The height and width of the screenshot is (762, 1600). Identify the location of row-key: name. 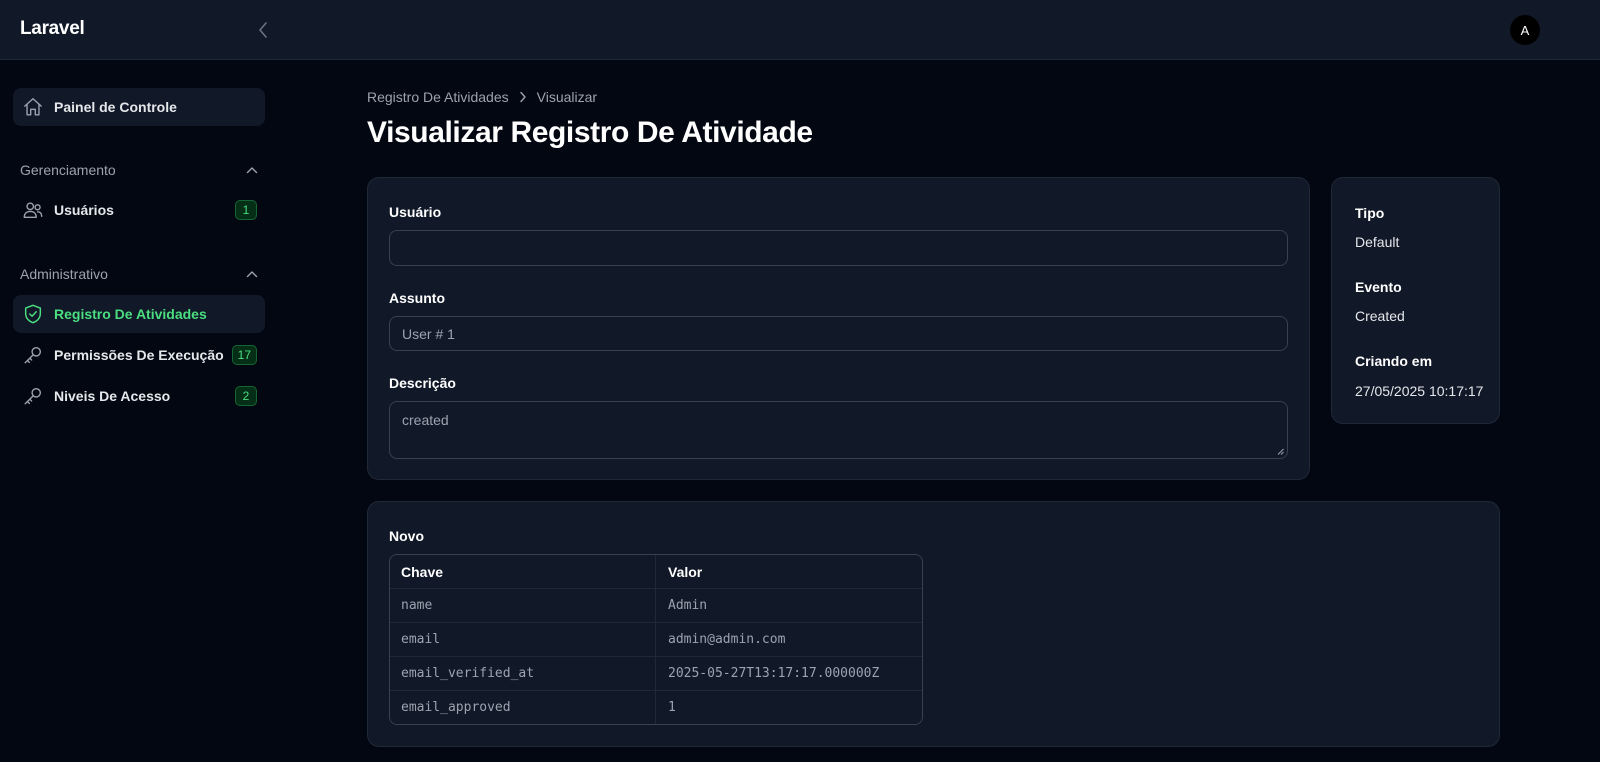
(523, 605).